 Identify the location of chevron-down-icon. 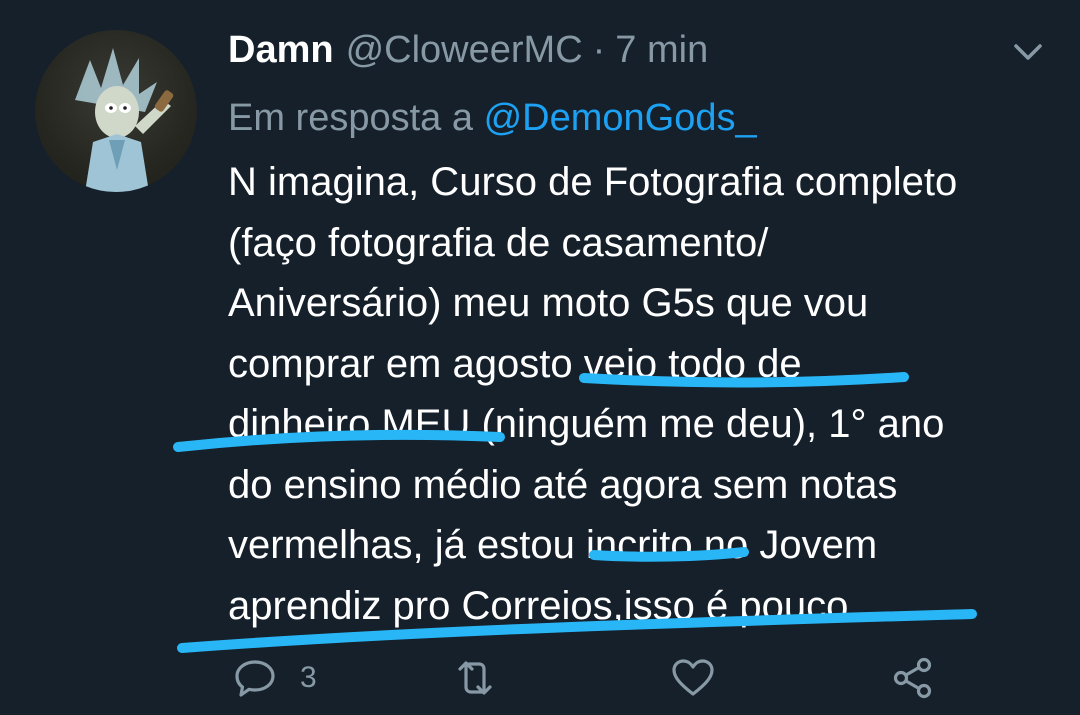
(1028, 52).